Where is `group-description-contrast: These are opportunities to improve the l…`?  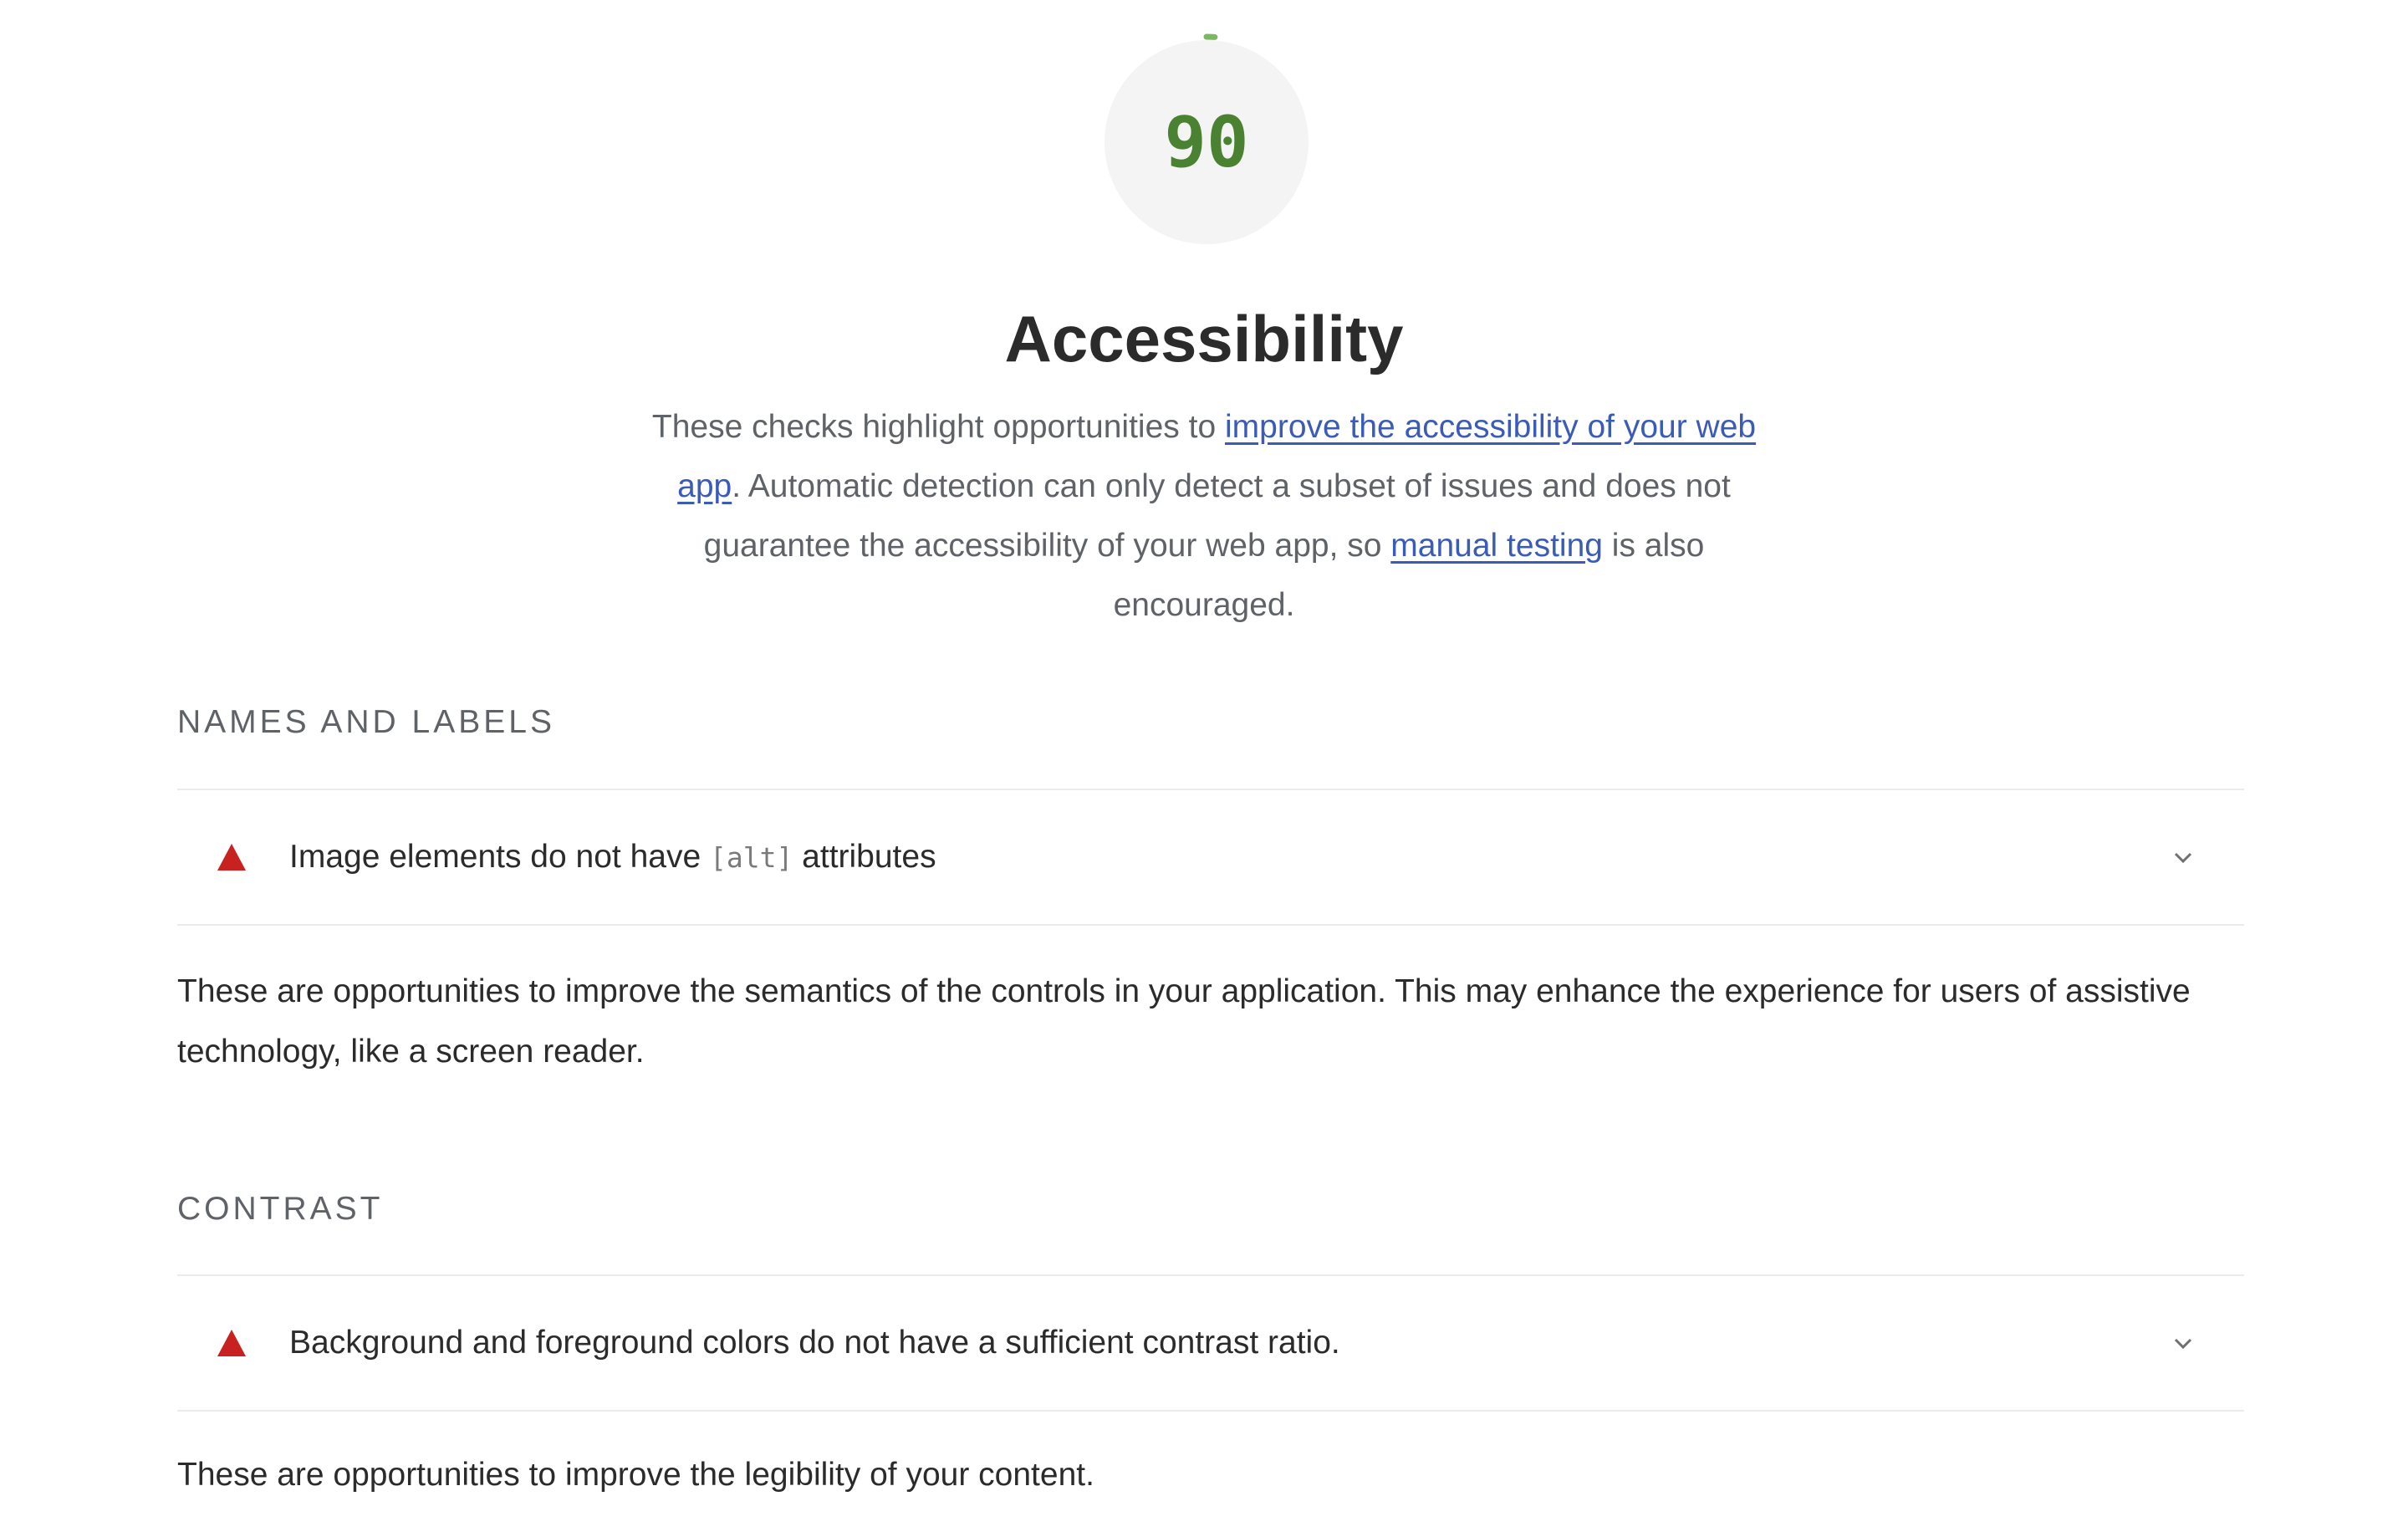 group-description-contrast: These are opportunities to improve the l… is located at coordinates (635, 1475).